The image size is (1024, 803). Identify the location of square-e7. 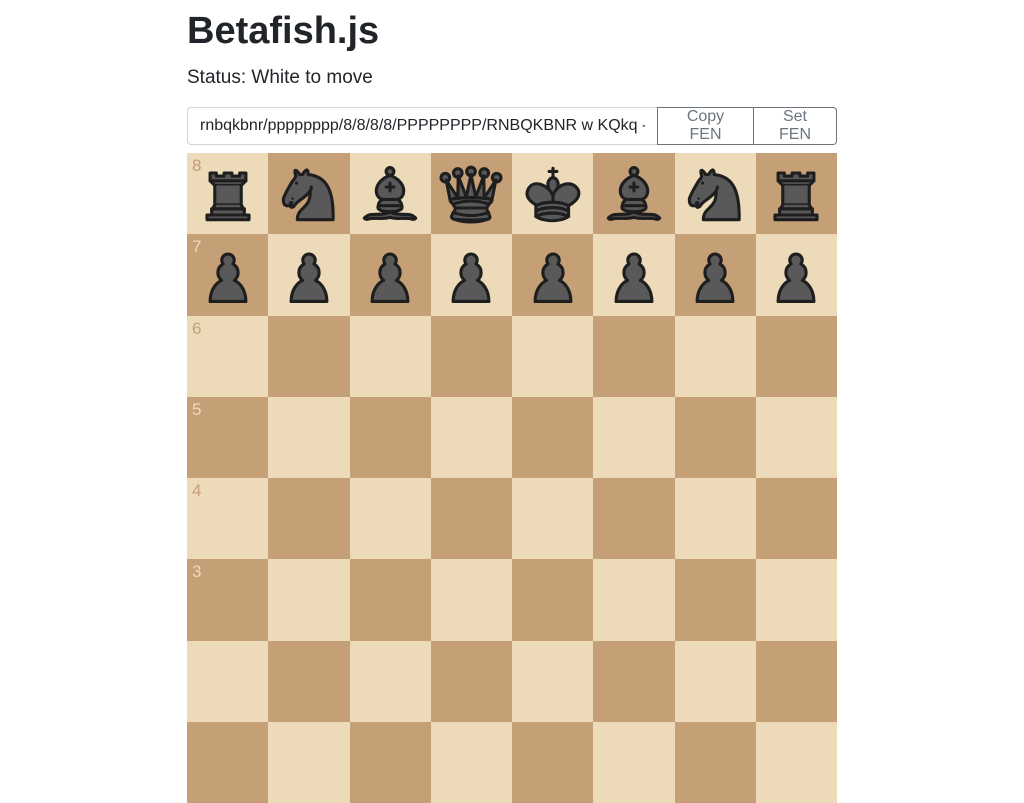
(553, 275).